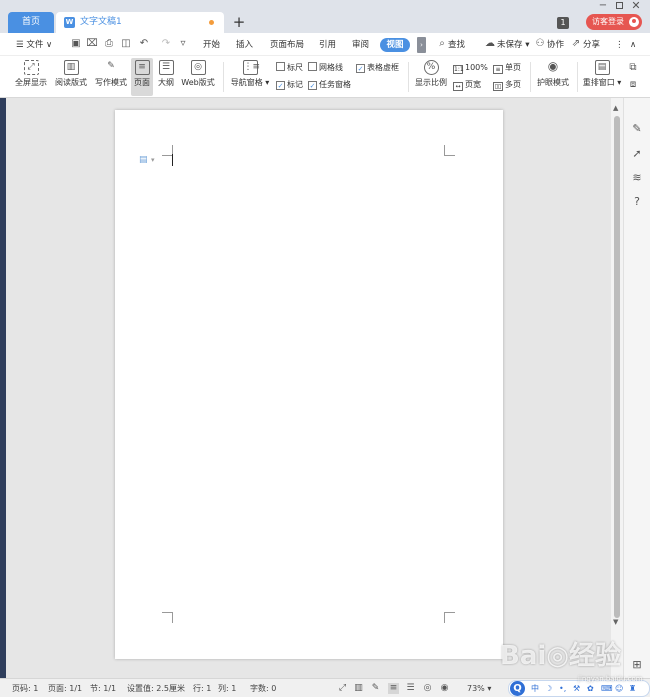  I want to click on tab-home: 首页, so click(31, 22).